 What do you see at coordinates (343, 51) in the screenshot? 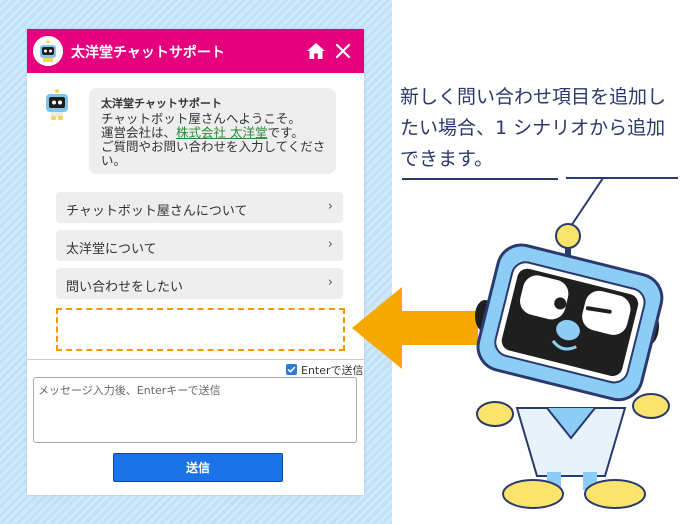
I see `close-icon` at bounding box center [343, 51].